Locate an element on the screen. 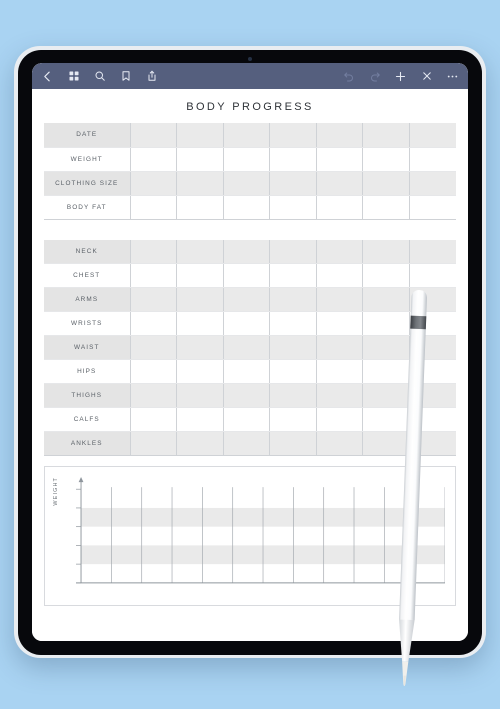 This screenshot has width=500, height=709. redo-icon is located at coordinates (374, 76).